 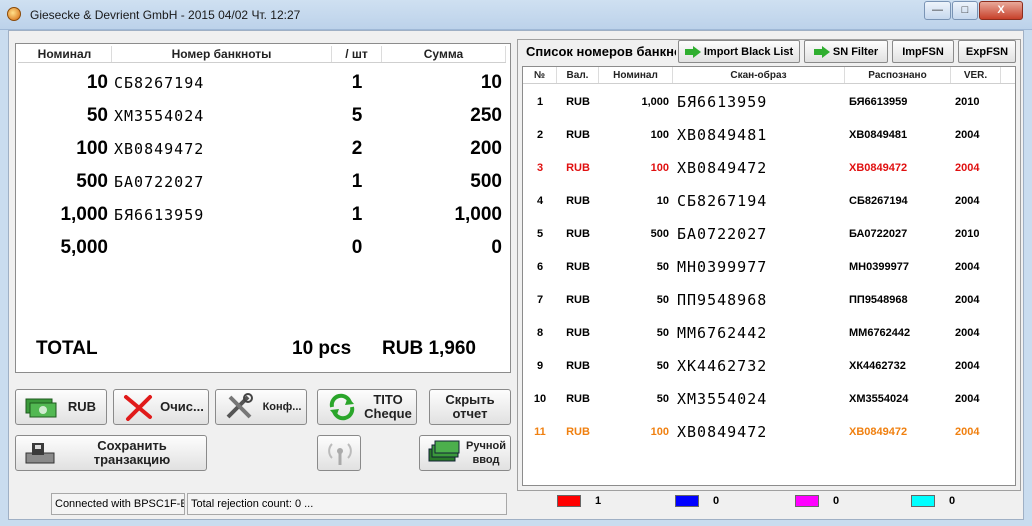 I want to click on col-number: №, so click(x=540, y=75).